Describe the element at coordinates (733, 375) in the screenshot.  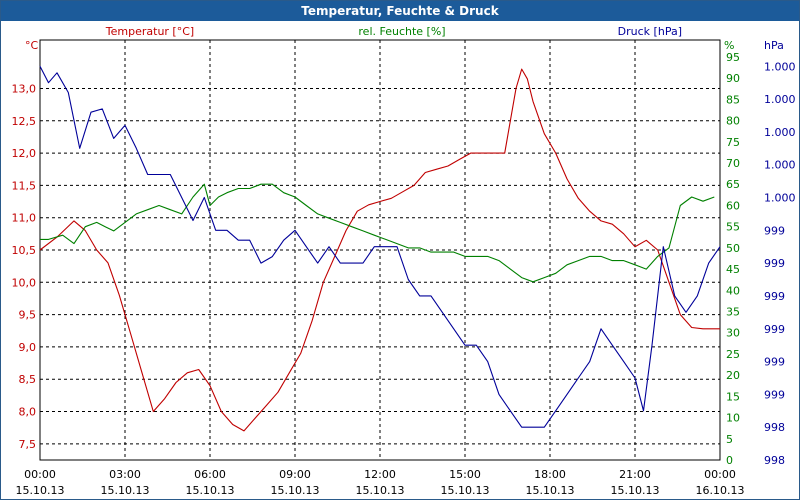
I see `humidity-tick-label: 20` at that location.